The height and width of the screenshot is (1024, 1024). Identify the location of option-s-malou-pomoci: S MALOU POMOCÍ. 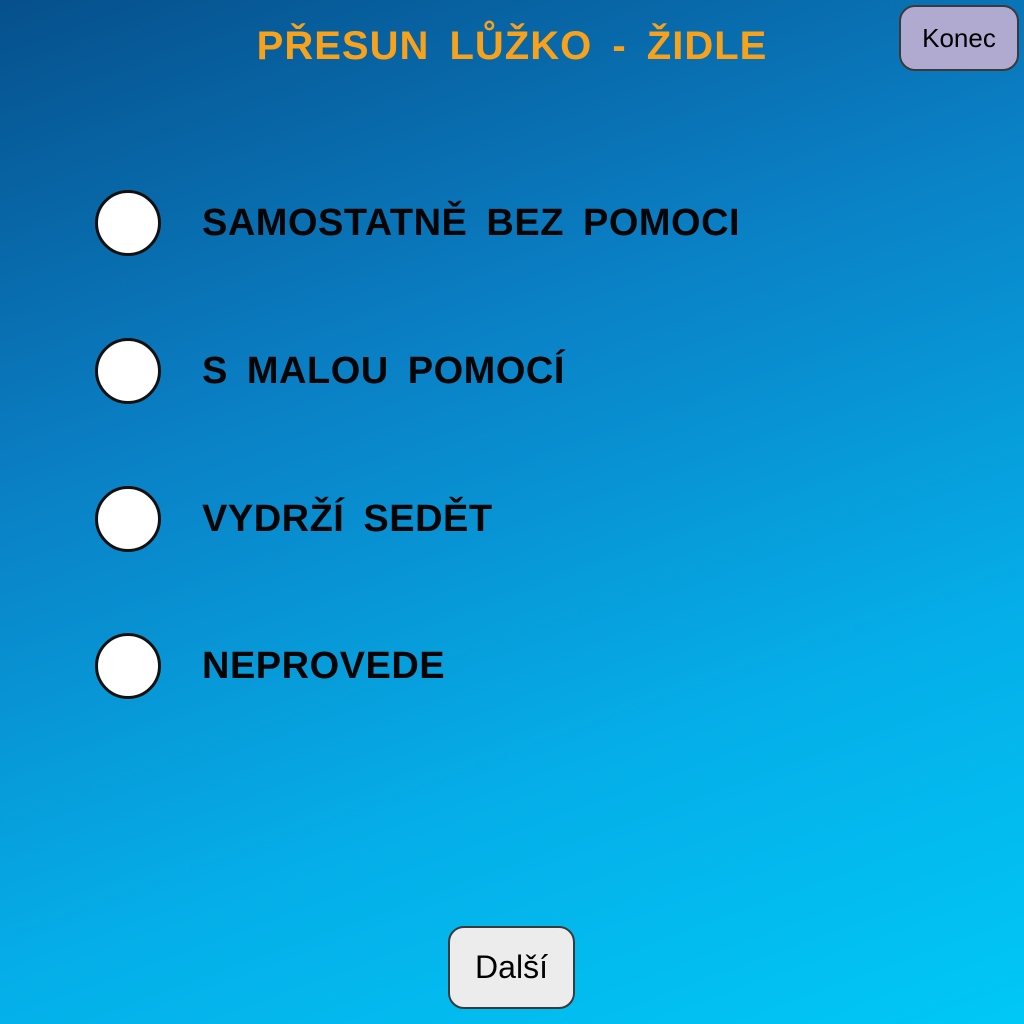
(330, 371).